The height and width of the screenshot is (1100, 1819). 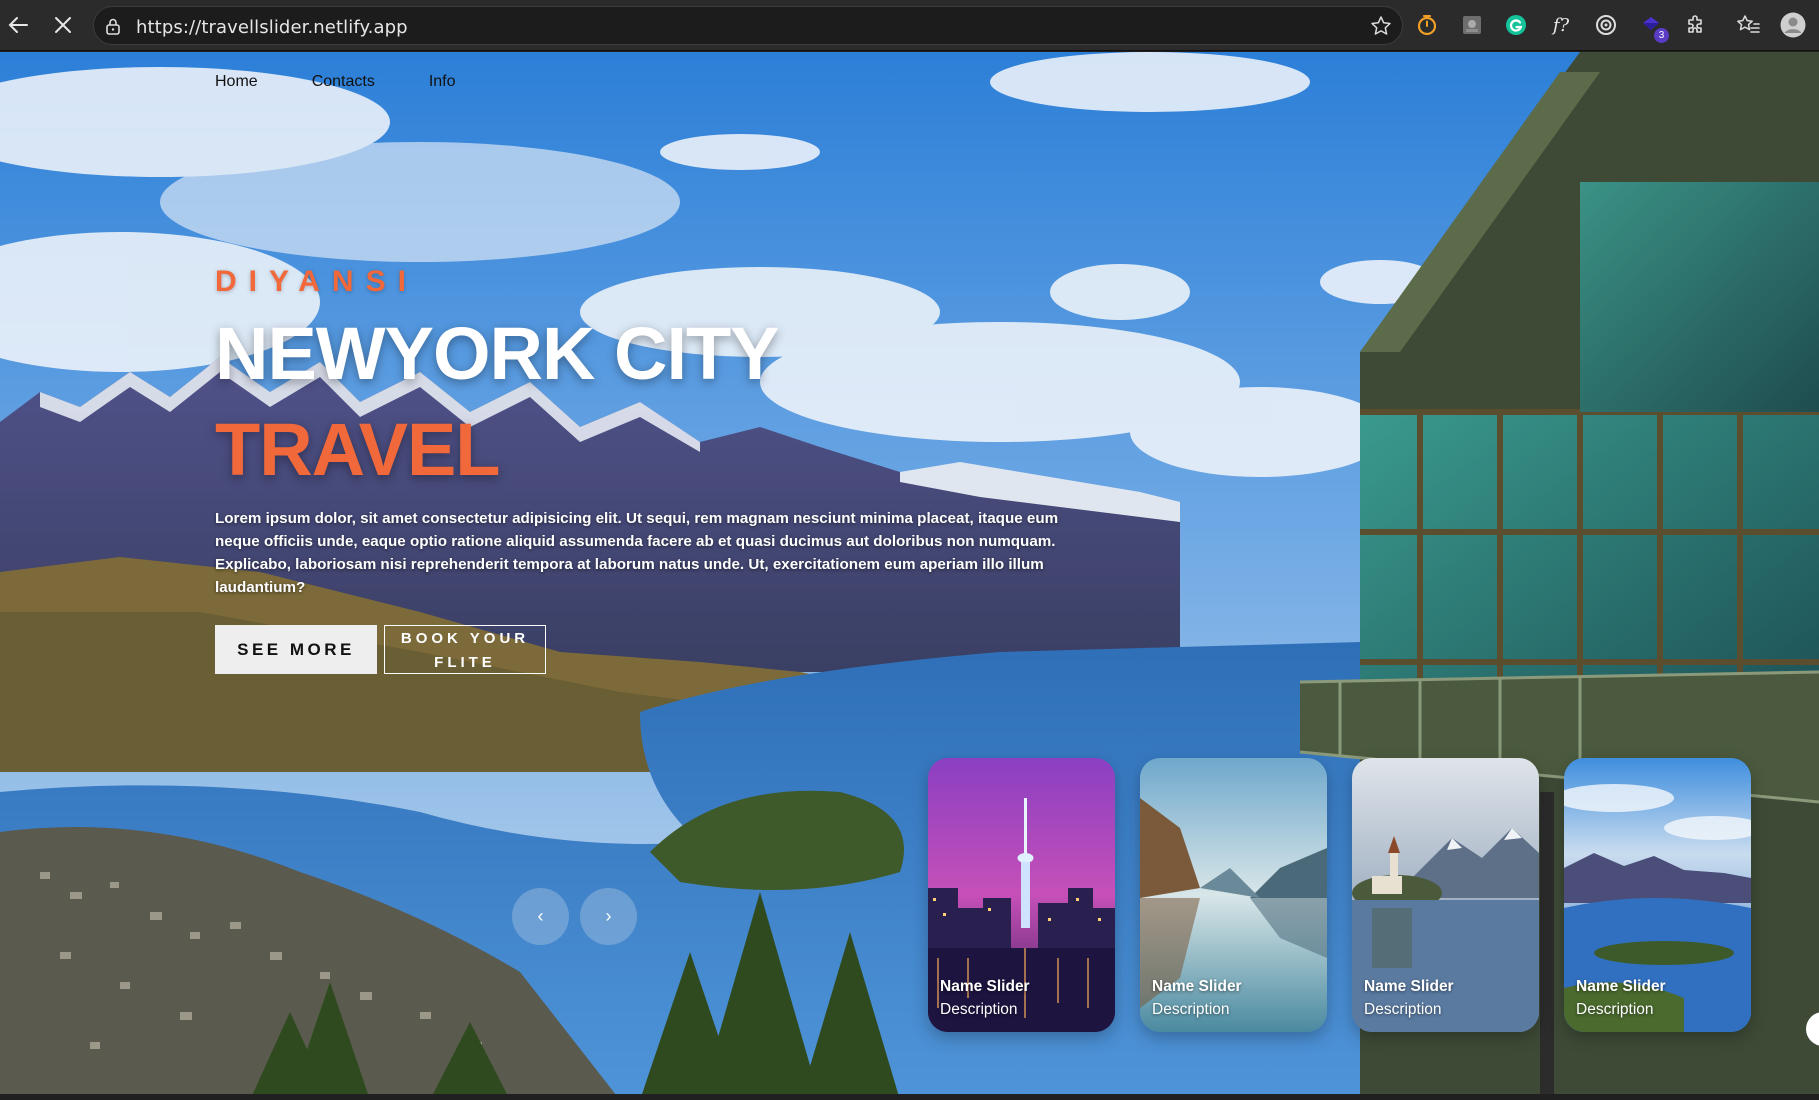 What do you see at coordinates (497, 353) in the screenshot?
I see `hero-title: NEWYORK CITY` at bounding box center [497, 353].